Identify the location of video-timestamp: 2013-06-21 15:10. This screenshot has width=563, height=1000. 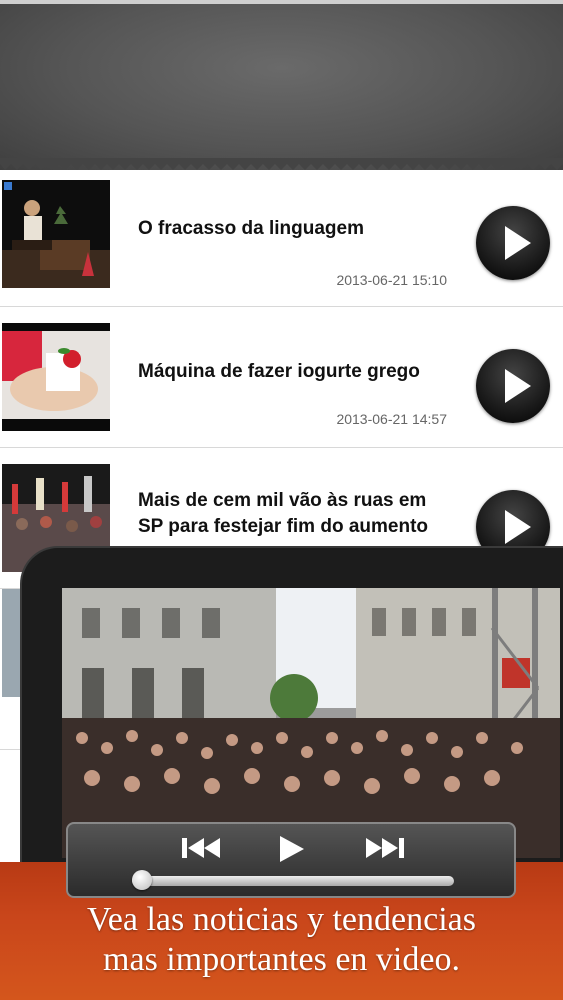
(391, 280).